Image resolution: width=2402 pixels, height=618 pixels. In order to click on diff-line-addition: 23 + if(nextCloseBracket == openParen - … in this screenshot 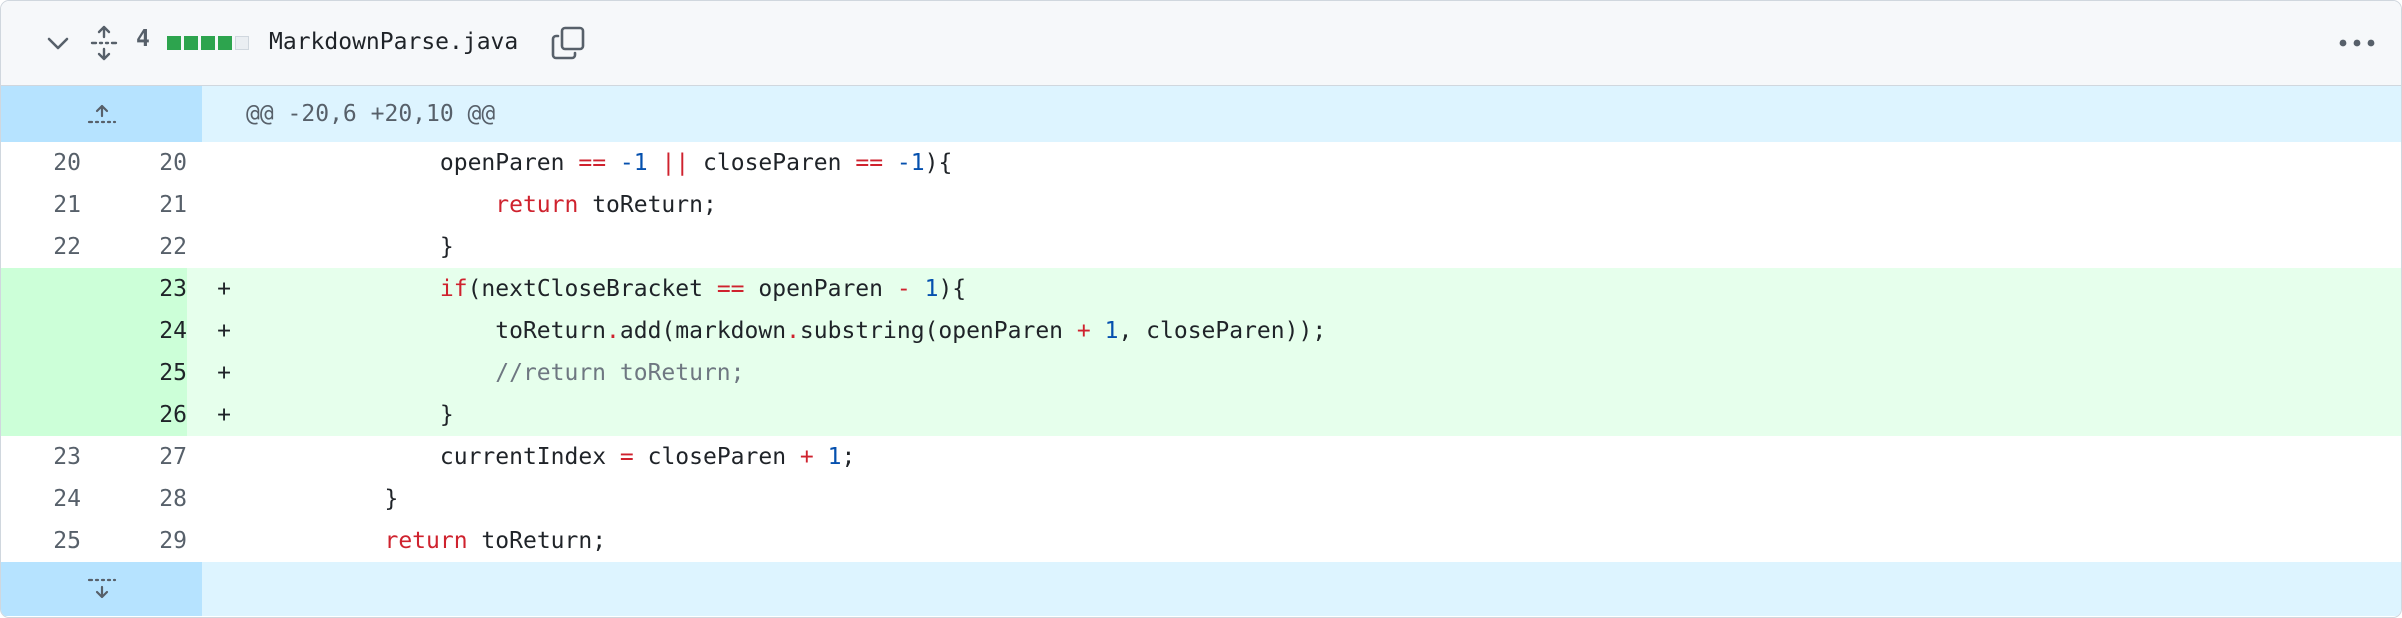, I will do `click(1201, 289)`.